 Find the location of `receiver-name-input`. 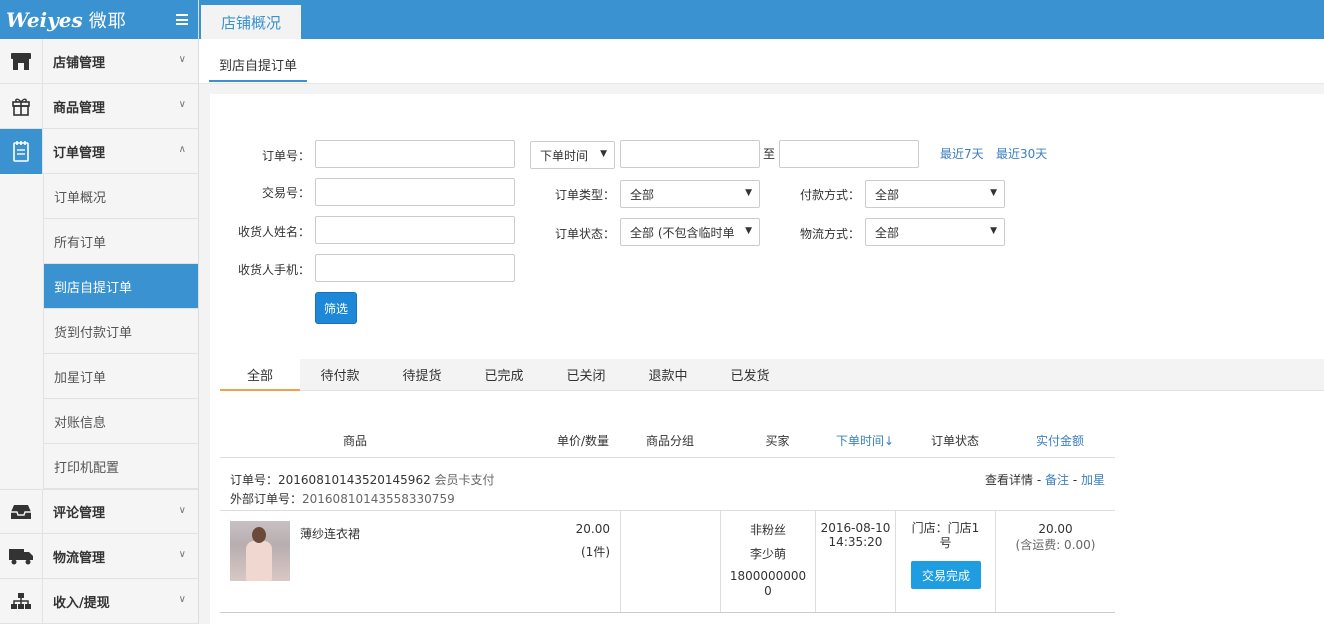

receiver-name-input is located at coordinates (415, 230).